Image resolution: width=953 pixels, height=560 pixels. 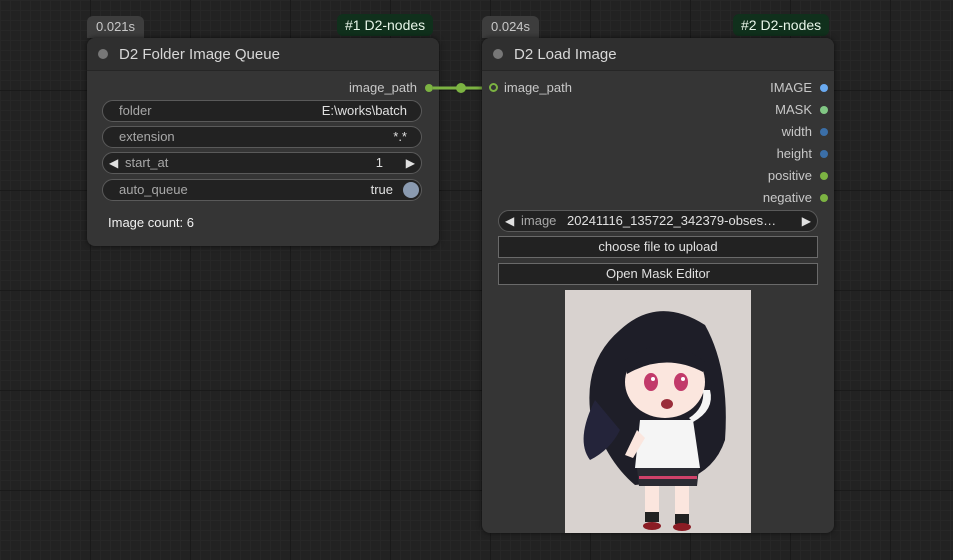 I want to click on image-label: image, so click(x=539, y=220).